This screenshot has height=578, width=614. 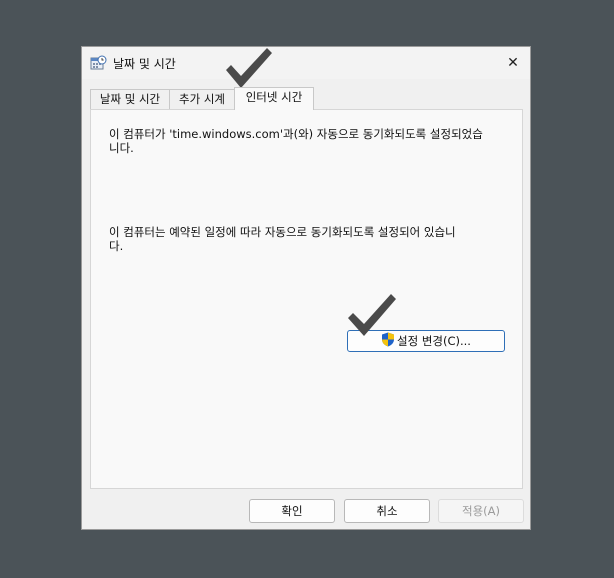 I want to click on title-bar: 날짜 및 시간 ✕, so click(x=306, y=63).